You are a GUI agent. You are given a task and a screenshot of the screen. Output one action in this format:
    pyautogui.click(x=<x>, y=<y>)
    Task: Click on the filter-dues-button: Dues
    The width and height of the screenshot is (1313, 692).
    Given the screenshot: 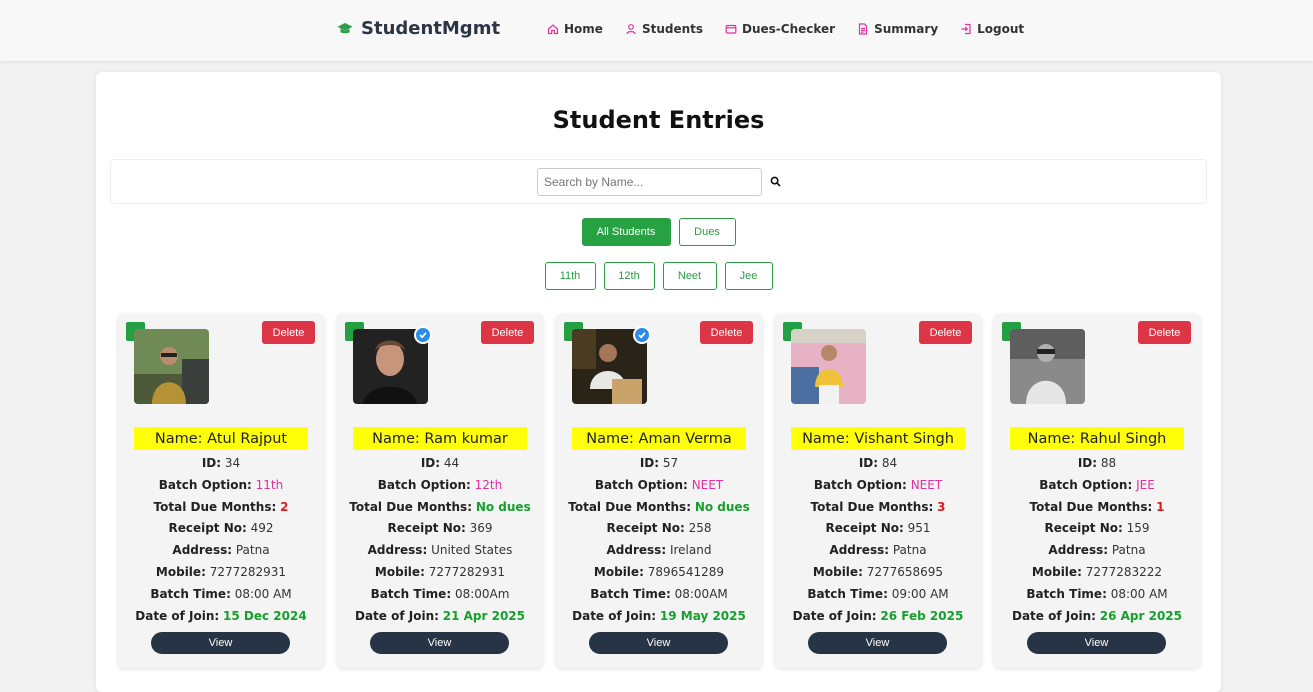 What is the action you would take?
    pyautogui.click(x=707, y=232)
    